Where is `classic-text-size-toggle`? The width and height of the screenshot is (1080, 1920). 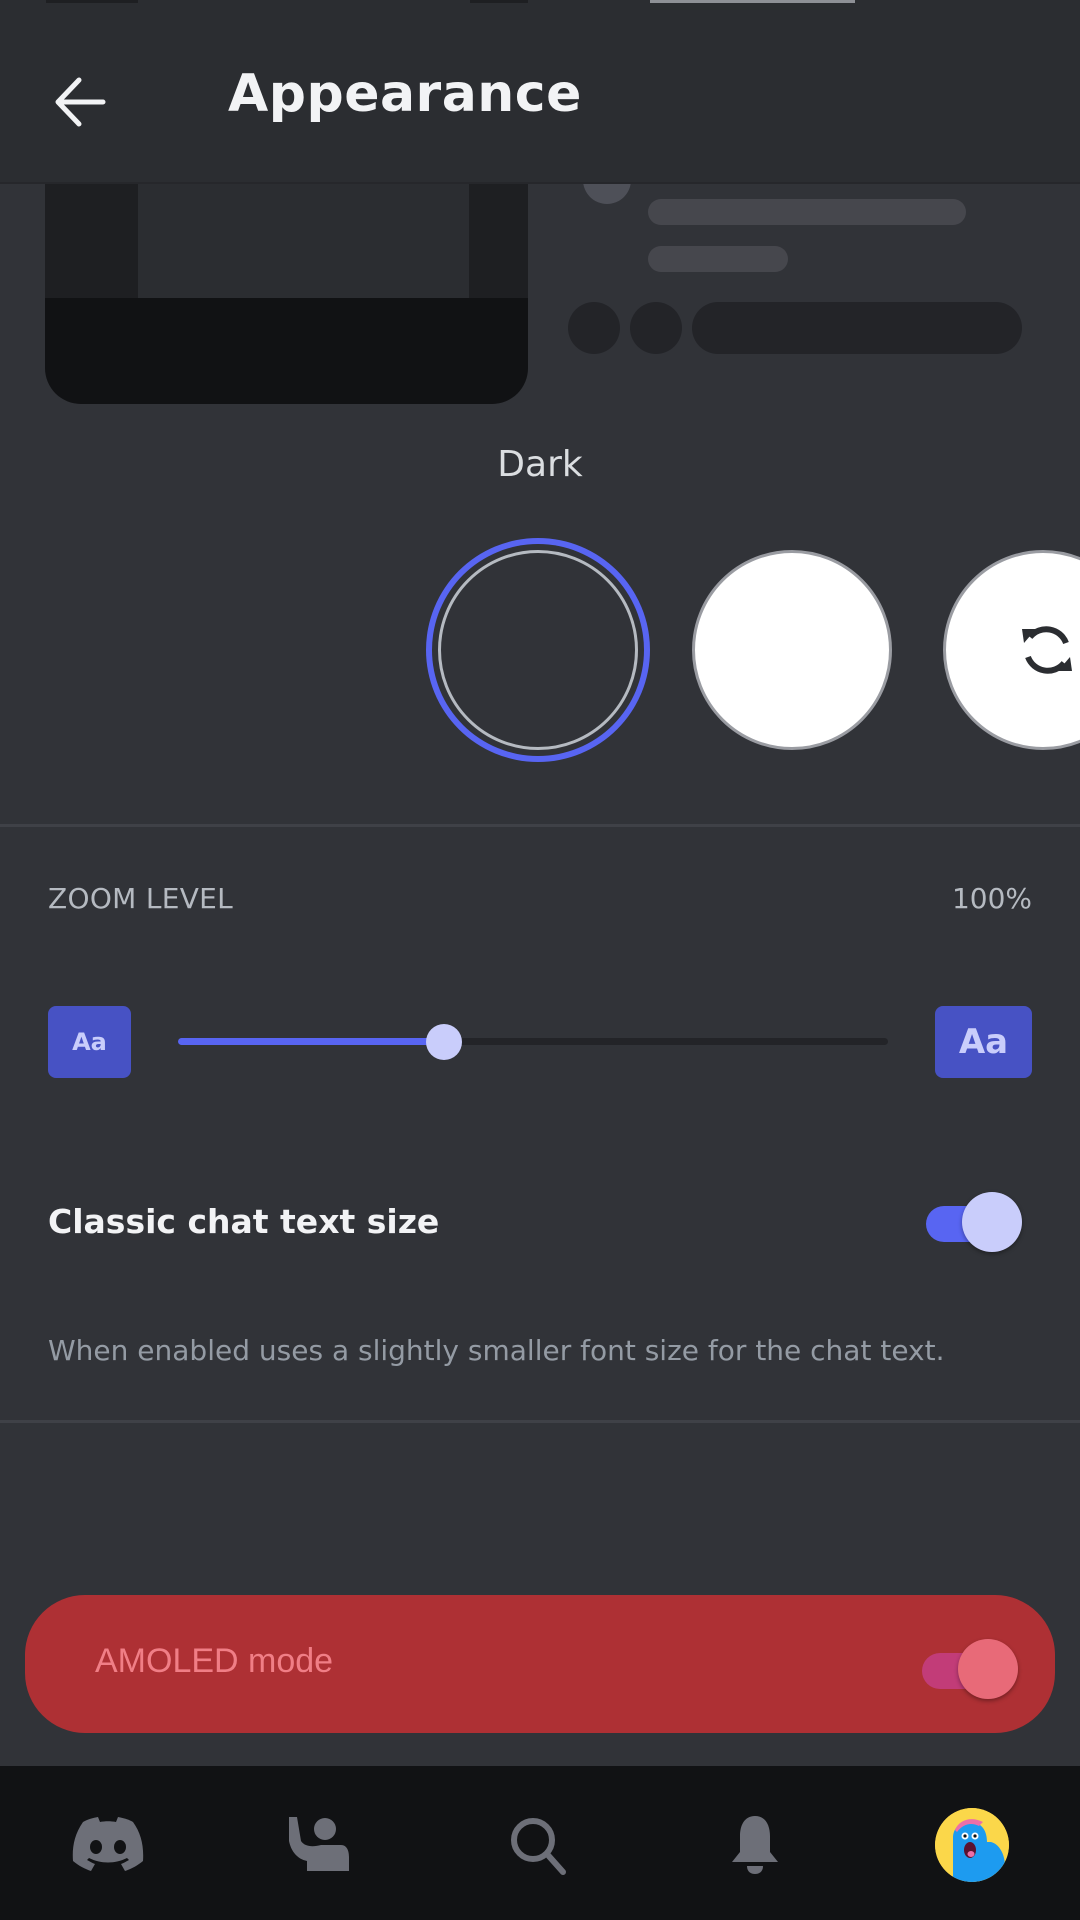 classic-text-size-toggle is located at coordinates (974, 1222).